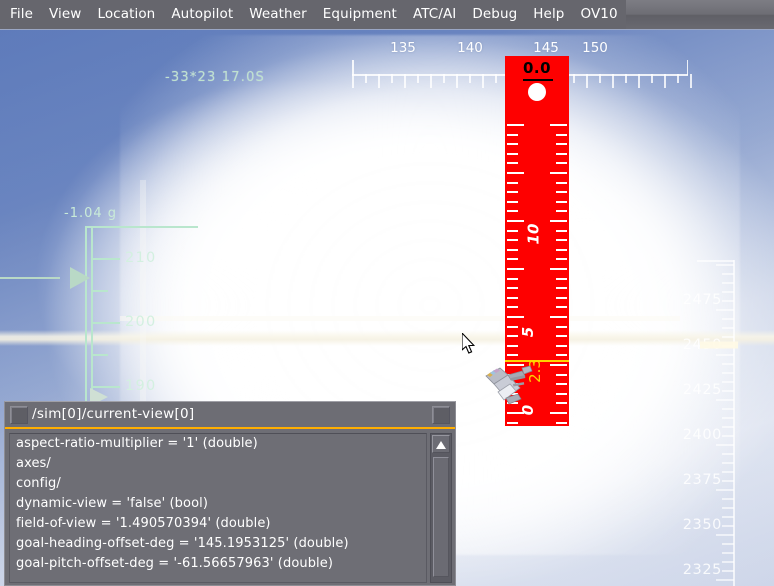  I want to click on airspeed-label: 210, so click(141, 258).